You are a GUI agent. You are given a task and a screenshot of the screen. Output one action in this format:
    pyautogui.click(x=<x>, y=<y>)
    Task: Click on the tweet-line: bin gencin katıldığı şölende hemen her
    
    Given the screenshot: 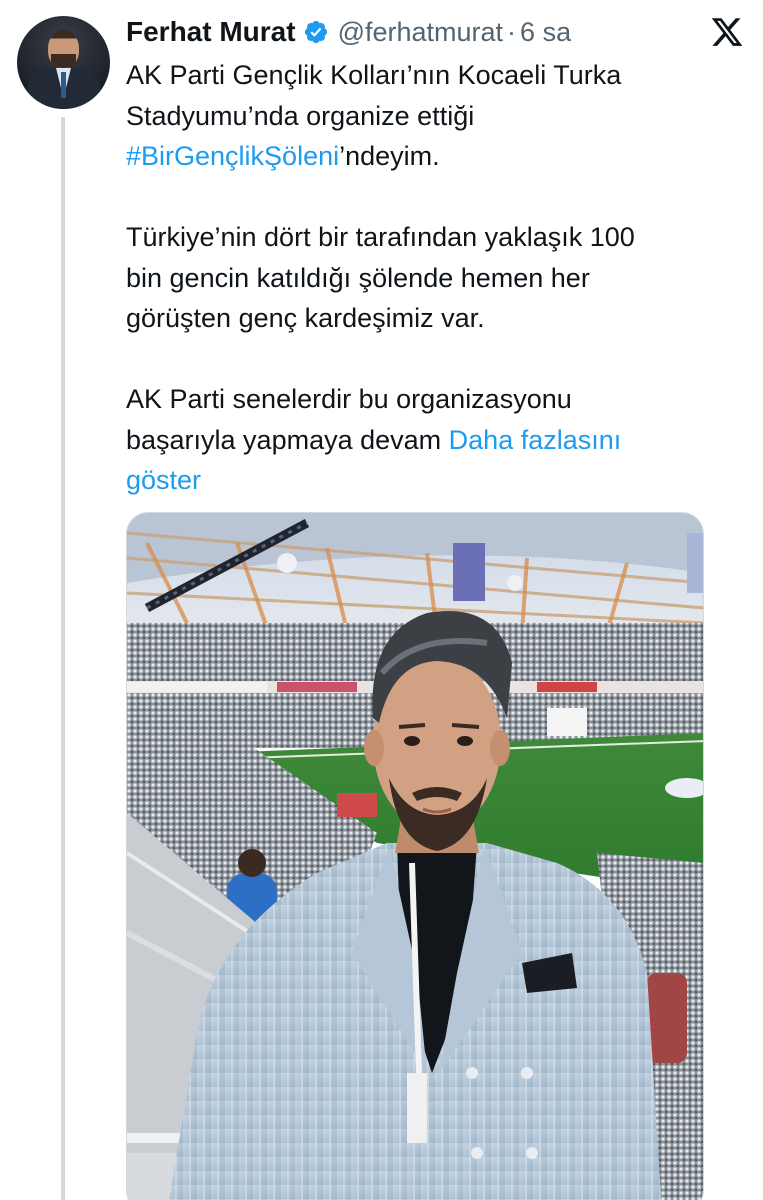 What is the action you would take?
    pyautogui.click(x=358, y=277)
    